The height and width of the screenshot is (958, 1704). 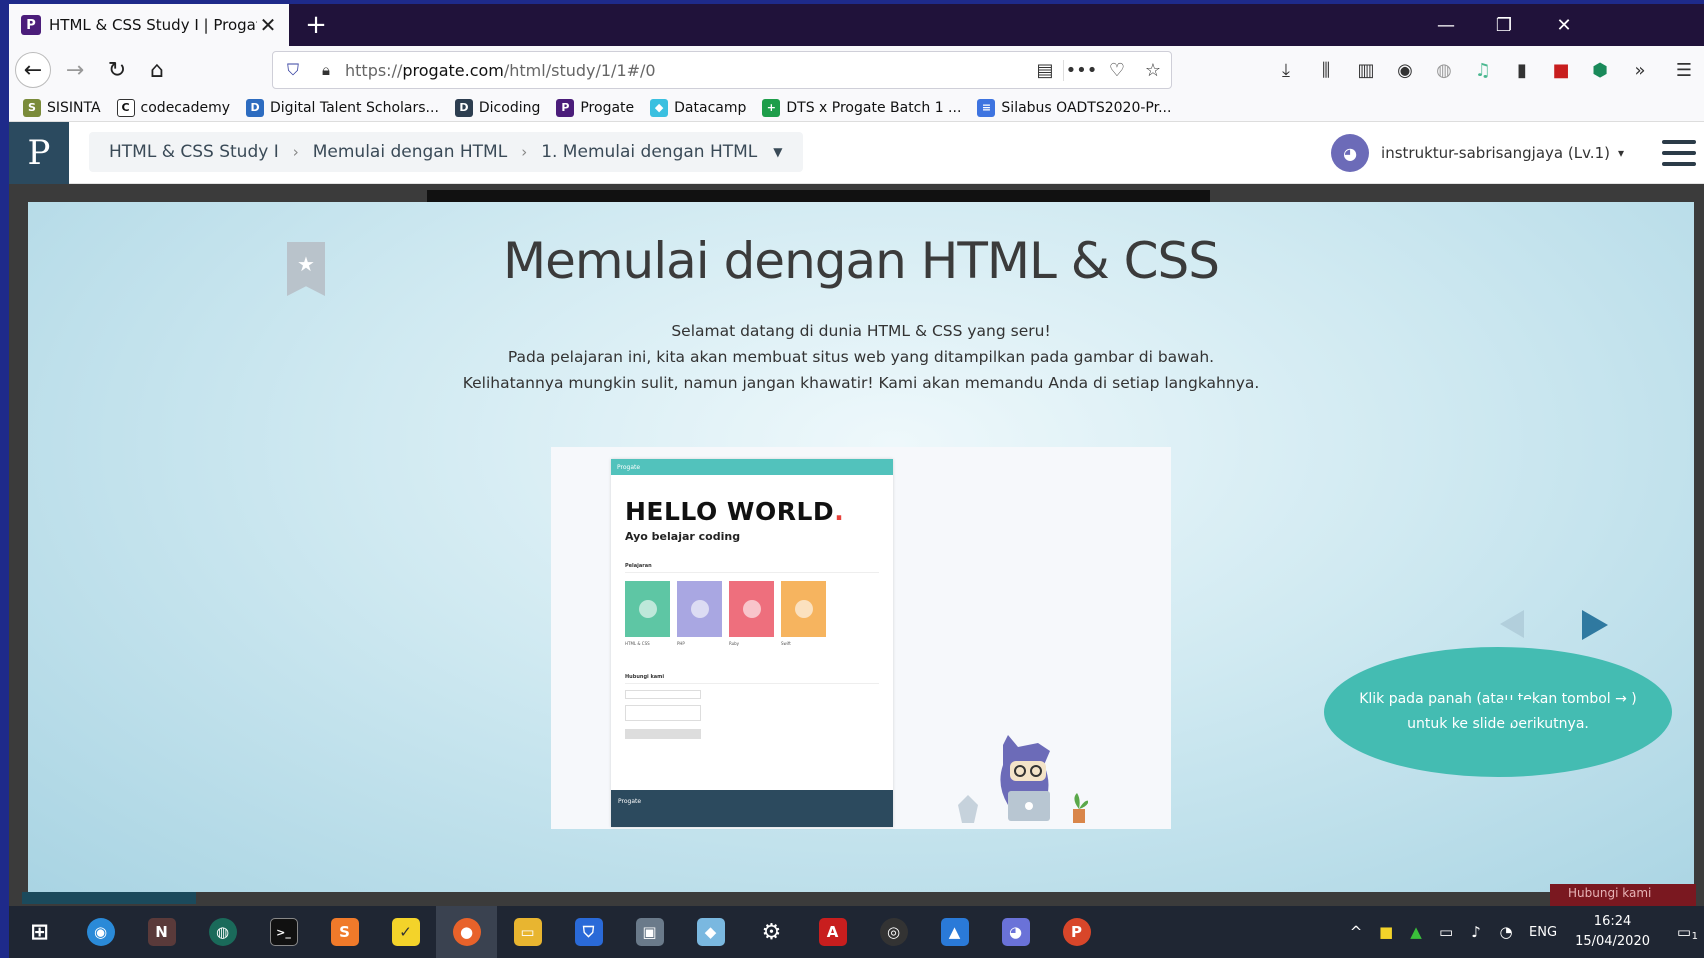 What do you see at coordinates (1356, 932) in the screenshot?
I see `chevron-up-icon: ^` at bounding box center [1356, 932].